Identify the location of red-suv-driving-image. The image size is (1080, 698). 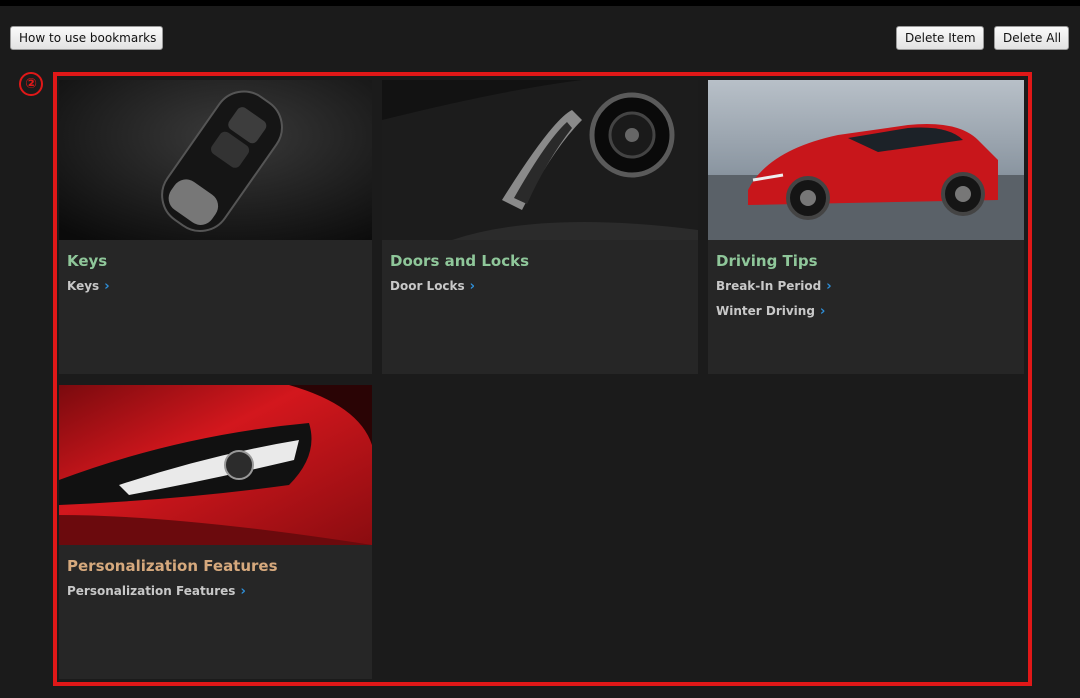
(866, 160).